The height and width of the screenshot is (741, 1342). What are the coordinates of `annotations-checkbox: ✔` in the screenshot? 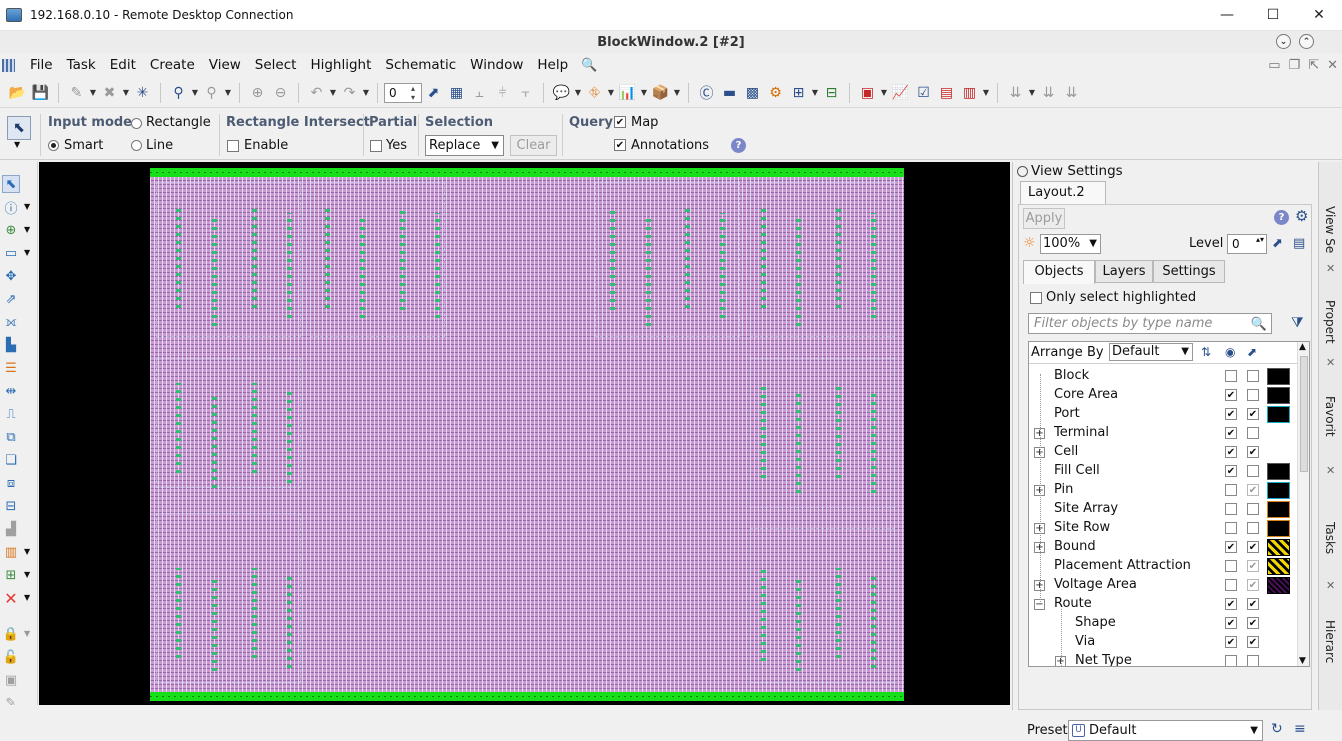 It's located at (620, 145).